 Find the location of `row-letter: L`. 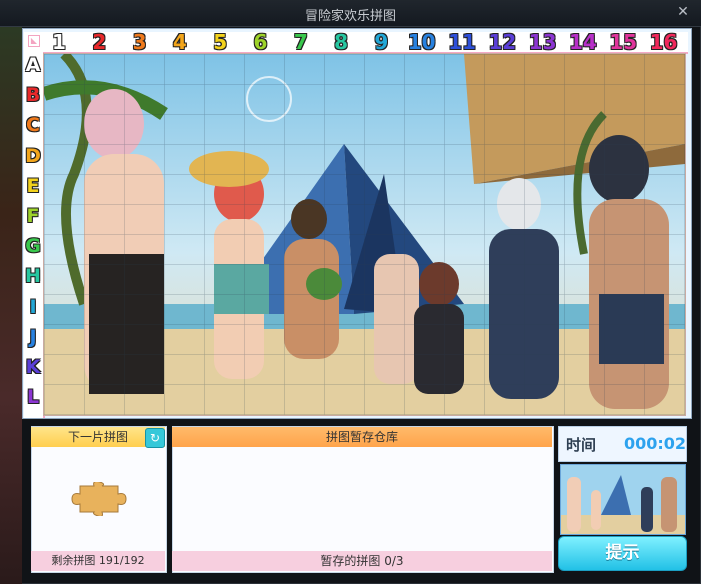

row-letter: L is located at coordinates (33, 397).